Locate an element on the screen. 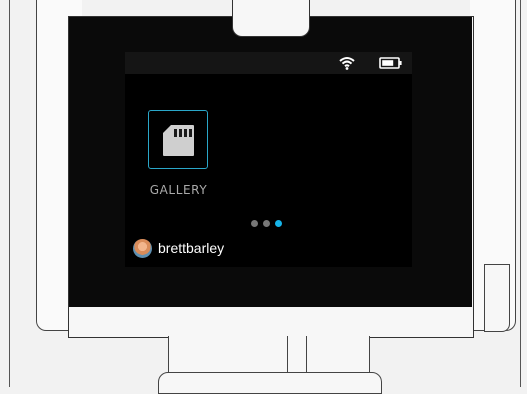 This screenshot has width=527, height=394. page-dot-3-active is located at coordinates (278, 223).